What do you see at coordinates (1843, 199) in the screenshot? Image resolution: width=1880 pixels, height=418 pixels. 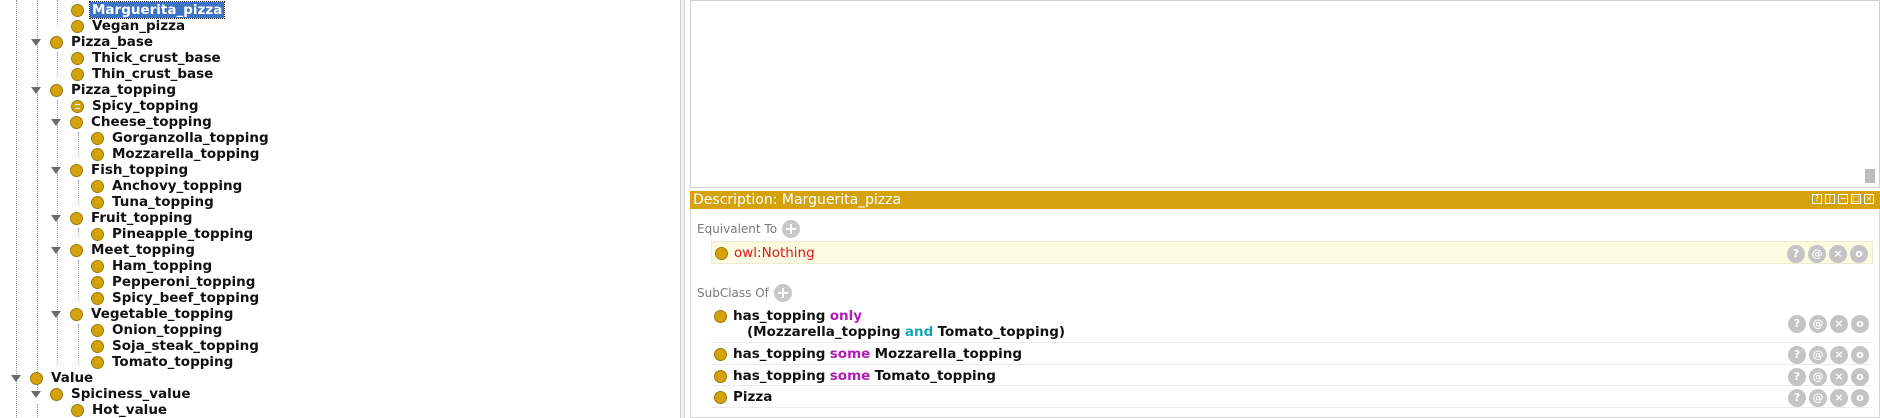 I see `minimize-view-button: −` at bounding box center [1843, 199].